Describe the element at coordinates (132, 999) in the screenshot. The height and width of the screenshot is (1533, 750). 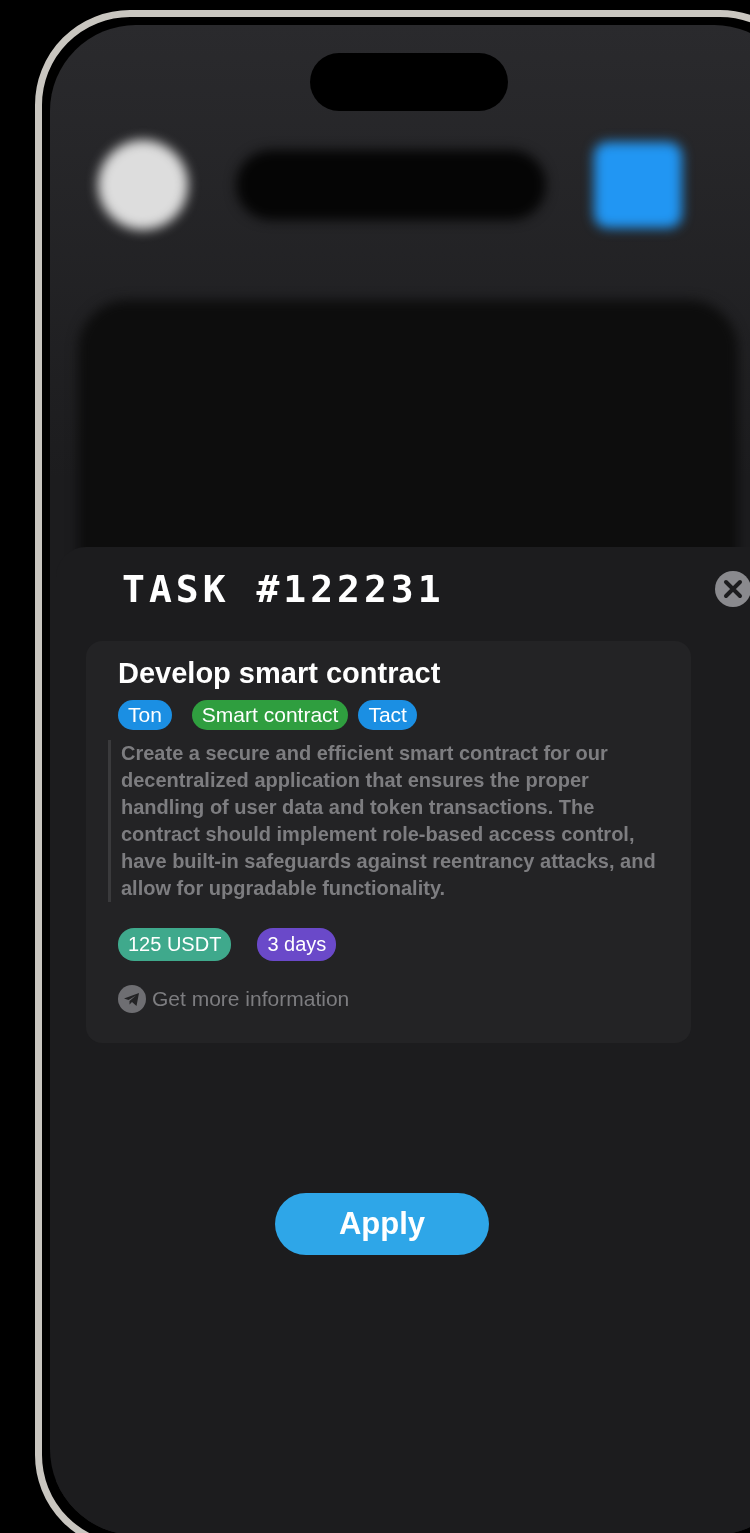
I see `paper-plane-icon` at that location.